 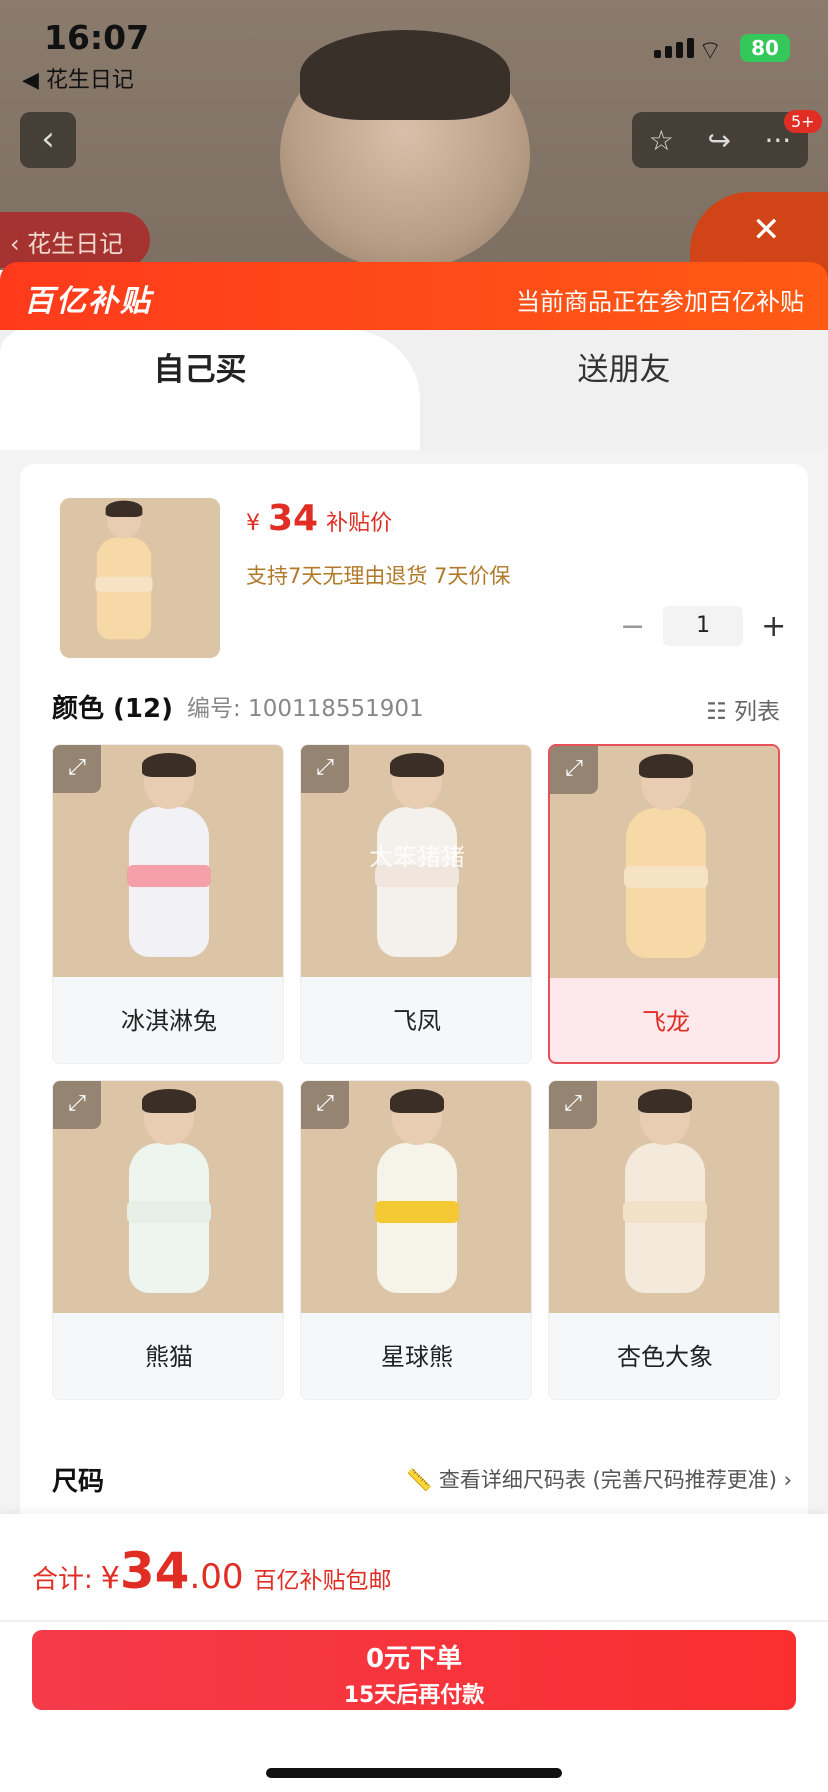 I want to click on product-code: 编号: 100118551901, so click(x=305, y=709).